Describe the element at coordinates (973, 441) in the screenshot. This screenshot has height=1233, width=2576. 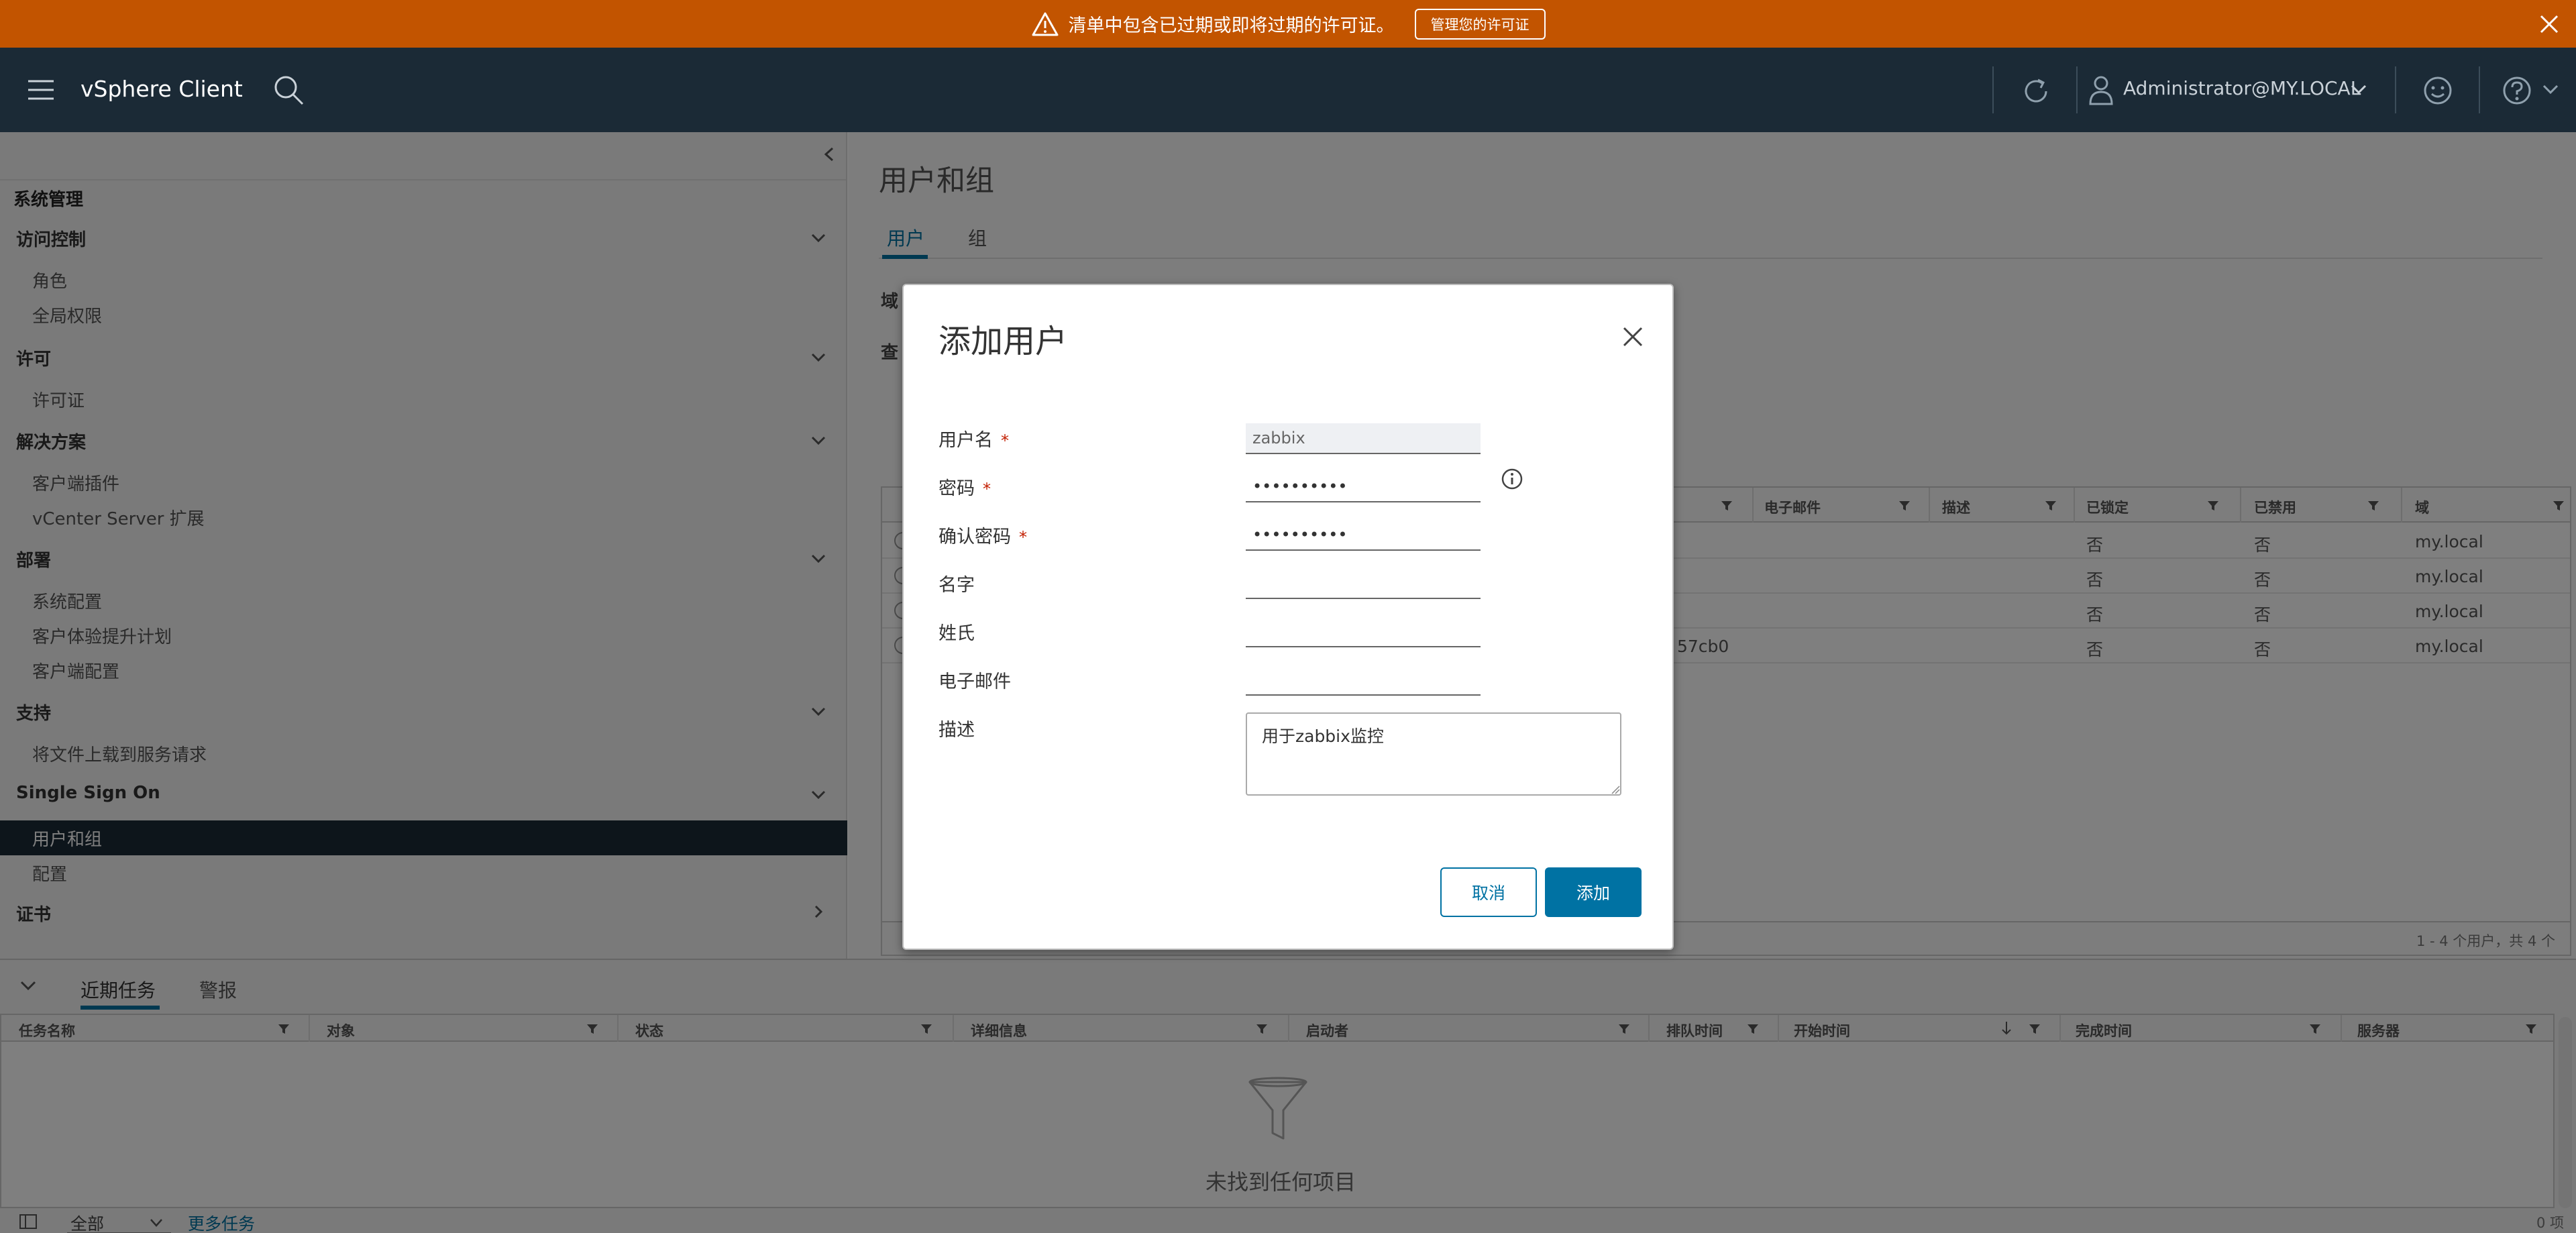
I see `username-label: 用户名 *` at that location.